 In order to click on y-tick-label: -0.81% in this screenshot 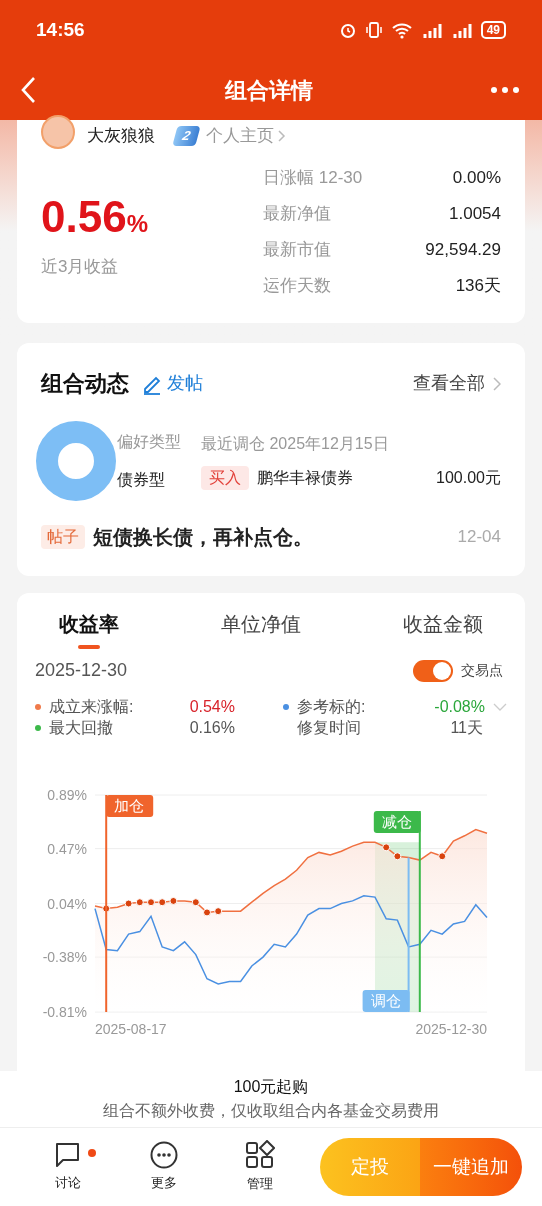, I will do `click(64, 1012)`.